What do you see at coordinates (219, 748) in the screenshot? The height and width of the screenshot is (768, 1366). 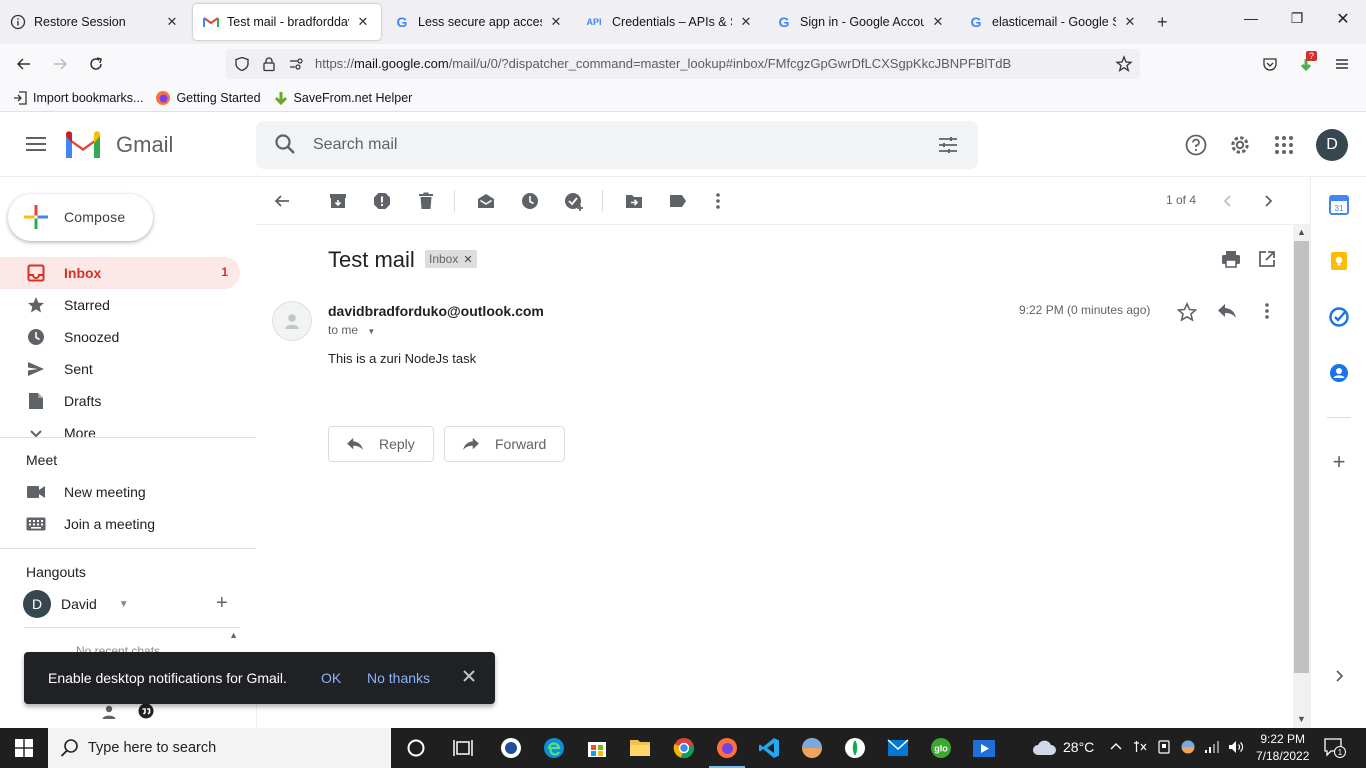 I see `taskbar-search: Type here to search` at bounding box center [219, 748].